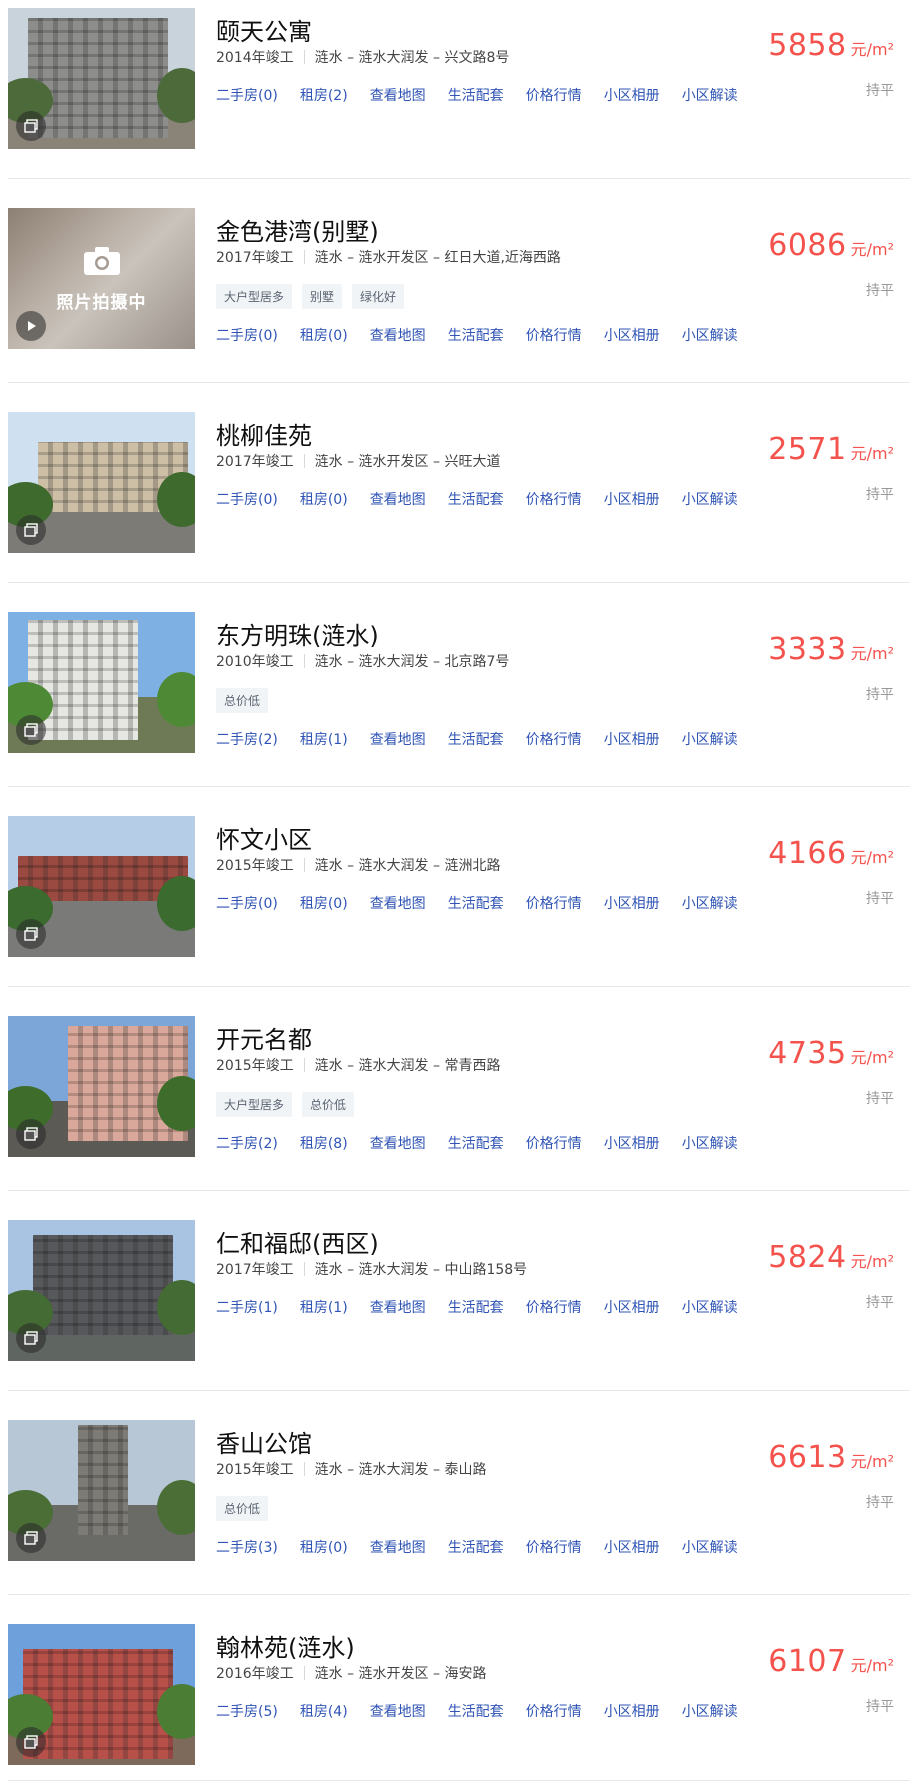 The width and height of the screenshot is (917, 1781). What do you see at coordinates (247, 1711) in the screenshot?
I see `second-hand-link: 二手房(5)` at bounding box center [247, 1711].